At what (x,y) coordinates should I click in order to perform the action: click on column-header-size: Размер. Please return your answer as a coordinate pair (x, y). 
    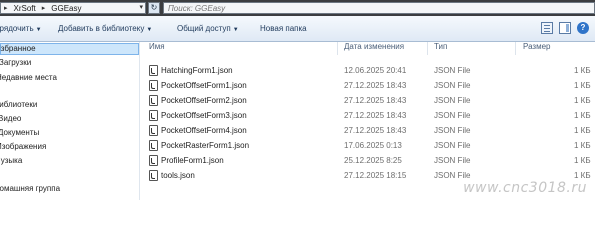
    Looking at the image, I should click on (537, 48).